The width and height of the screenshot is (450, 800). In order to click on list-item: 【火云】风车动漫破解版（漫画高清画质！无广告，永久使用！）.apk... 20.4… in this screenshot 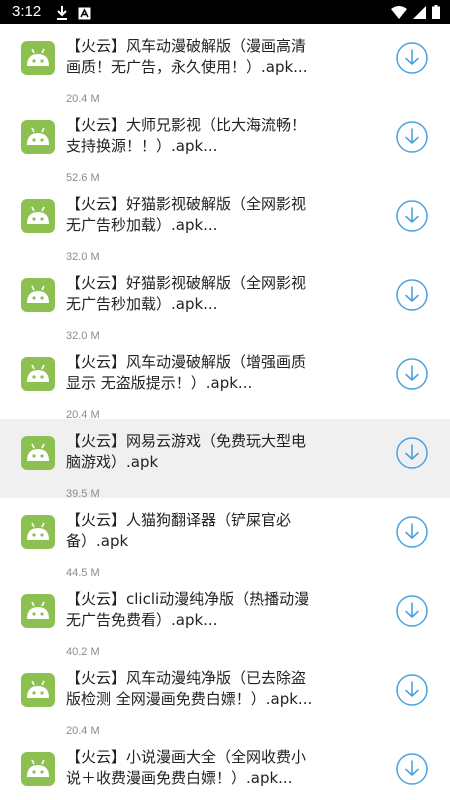, I will do `click(225, 64)`.